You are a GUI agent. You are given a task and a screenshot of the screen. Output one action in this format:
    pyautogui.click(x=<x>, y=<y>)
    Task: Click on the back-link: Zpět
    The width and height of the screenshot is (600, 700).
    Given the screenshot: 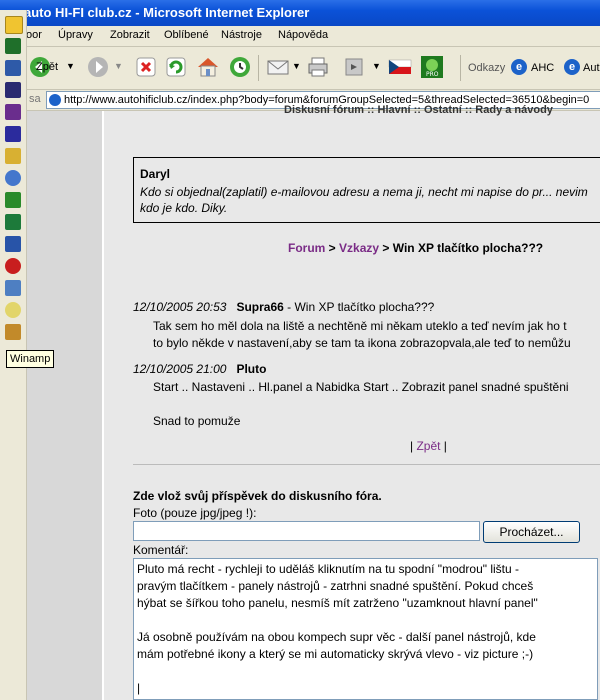 What is the action you would take?
    pyautogui.click(x=428, y=446)
    